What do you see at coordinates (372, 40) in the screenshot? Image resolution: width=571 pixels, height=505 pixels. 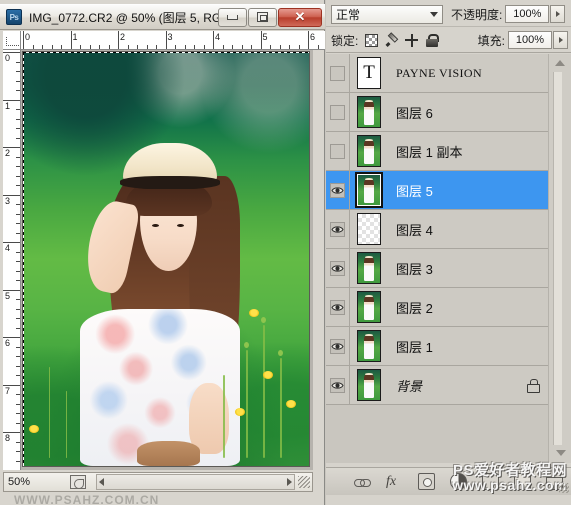 I see `lock-transparency-icon` at bounding box center [372, 40].